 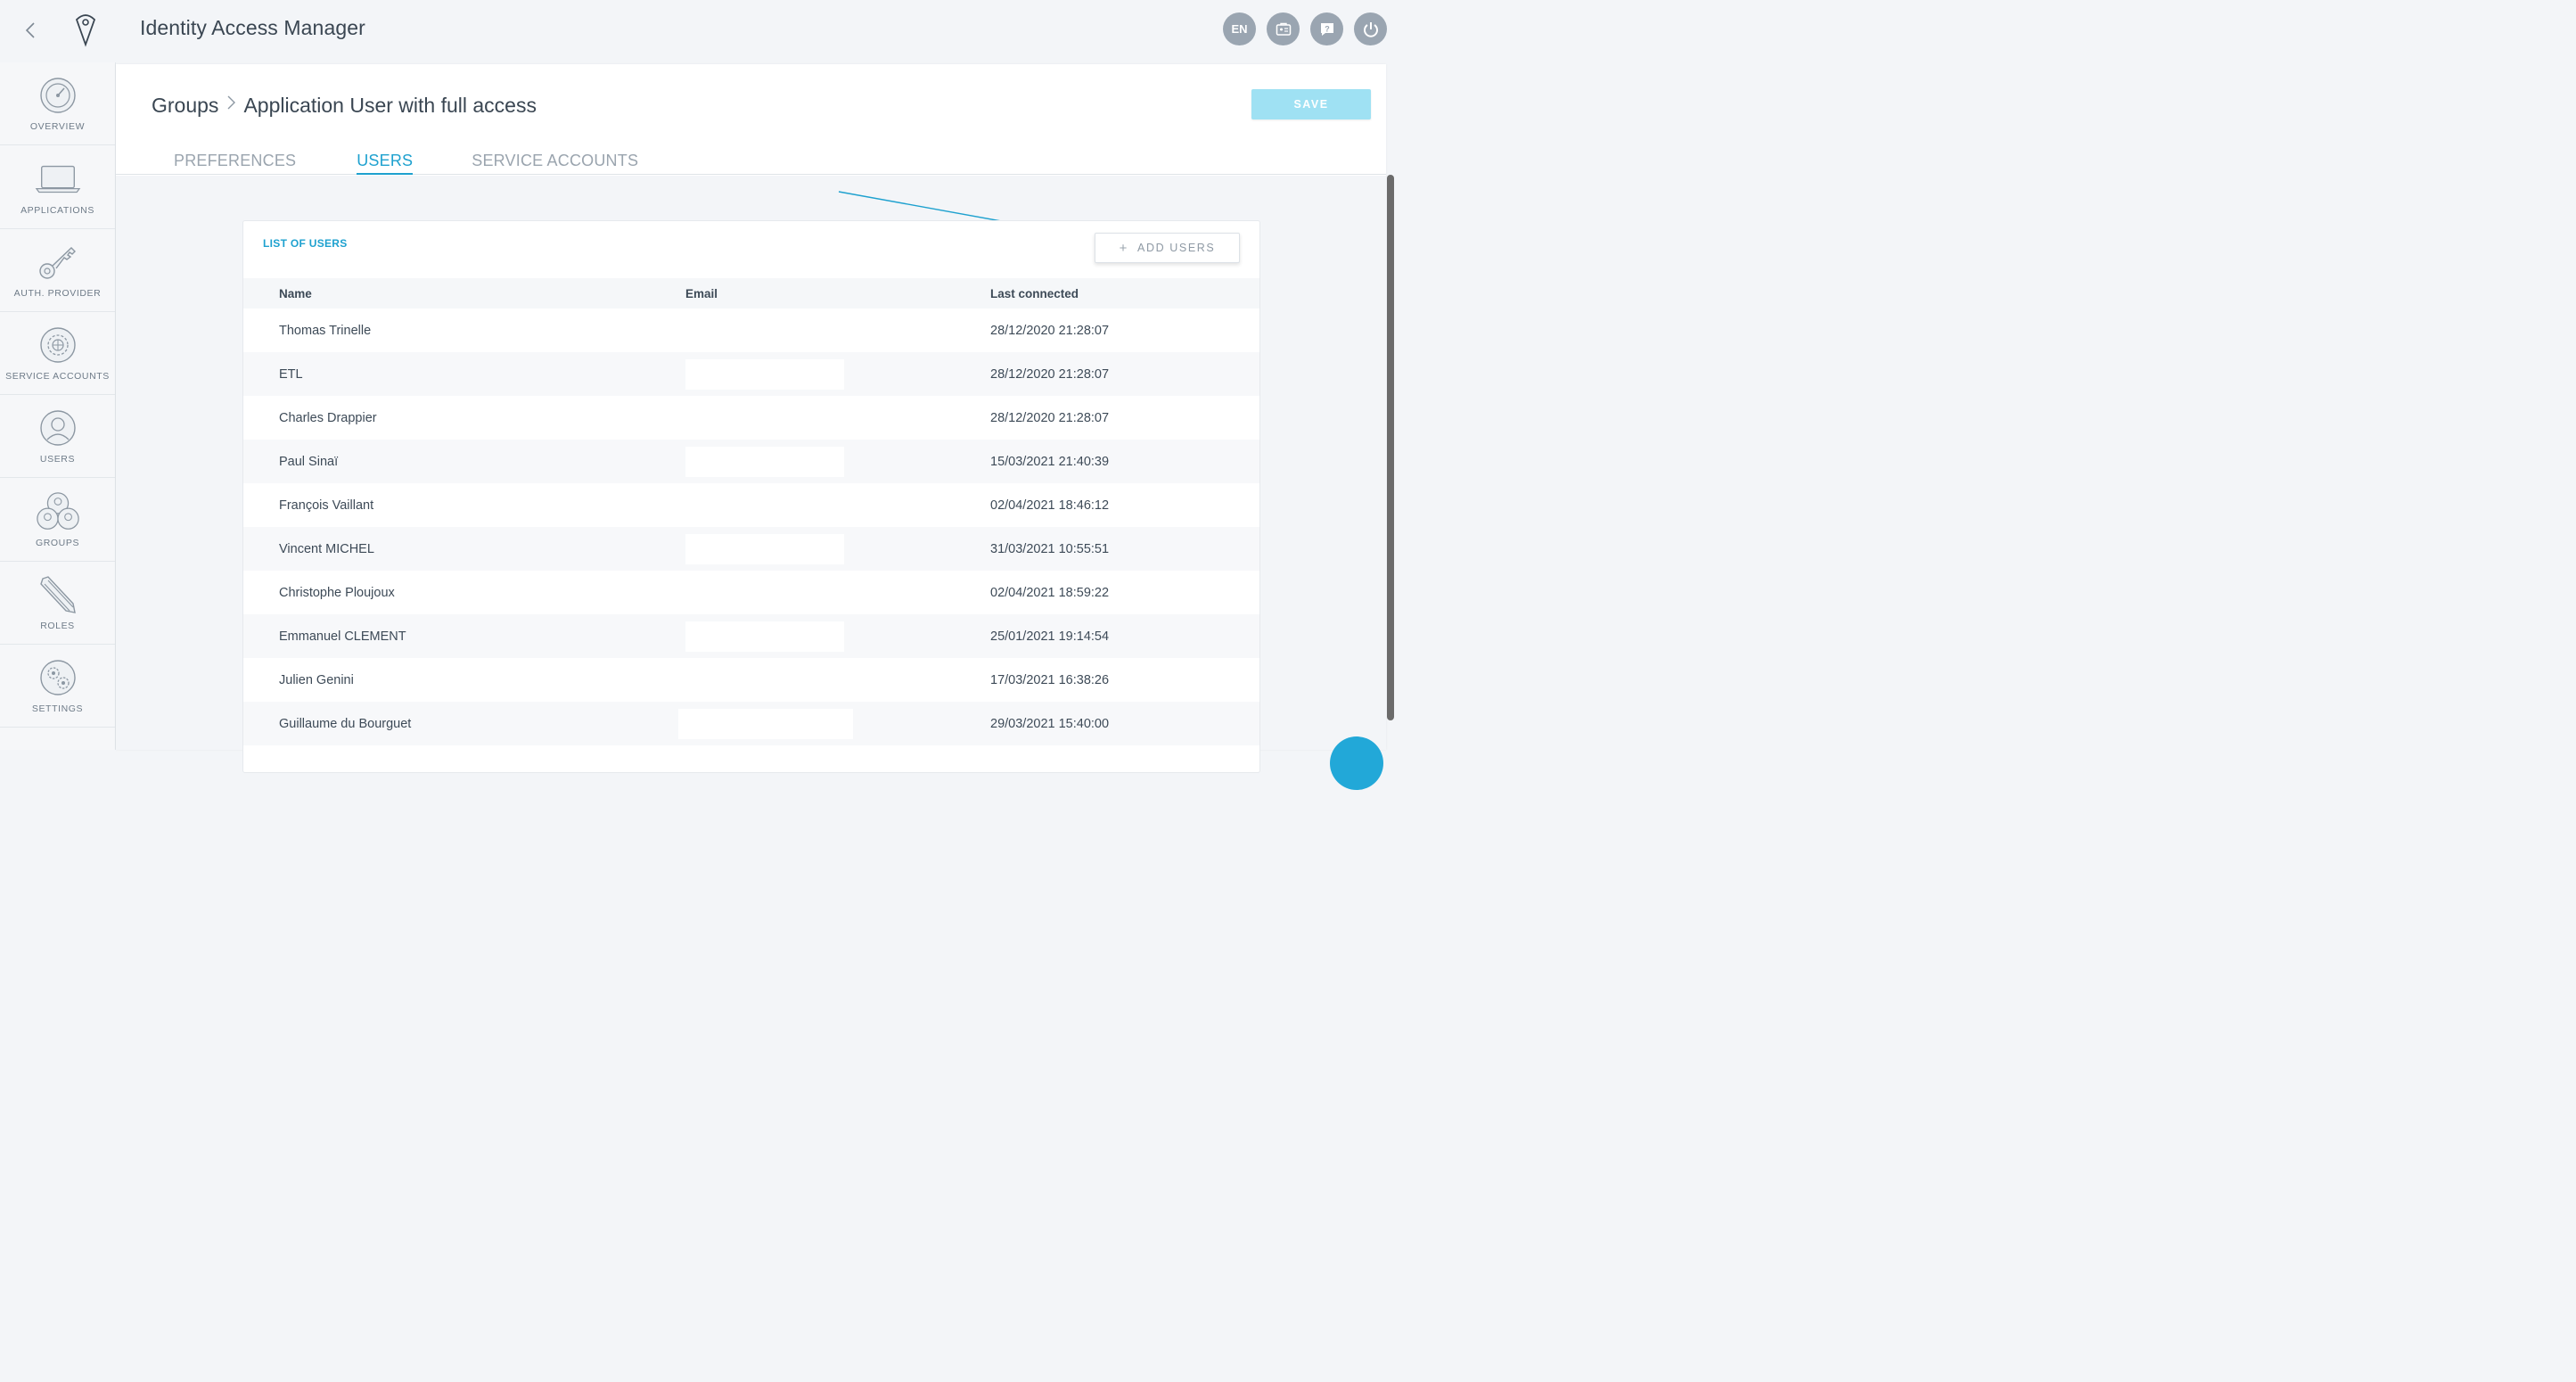 I want to click on table-row: Vincent MICHEL 31/03/2021 10:55:51, so click(x=751, y=549).